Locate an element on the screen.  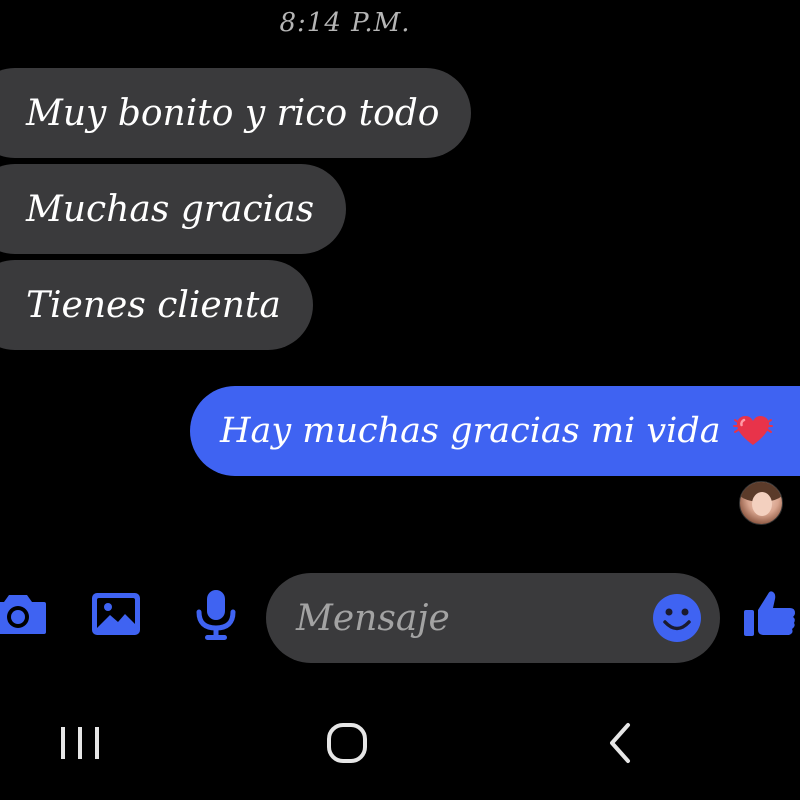
message-text: Muchas gracias is located at coordinates (170, 209).